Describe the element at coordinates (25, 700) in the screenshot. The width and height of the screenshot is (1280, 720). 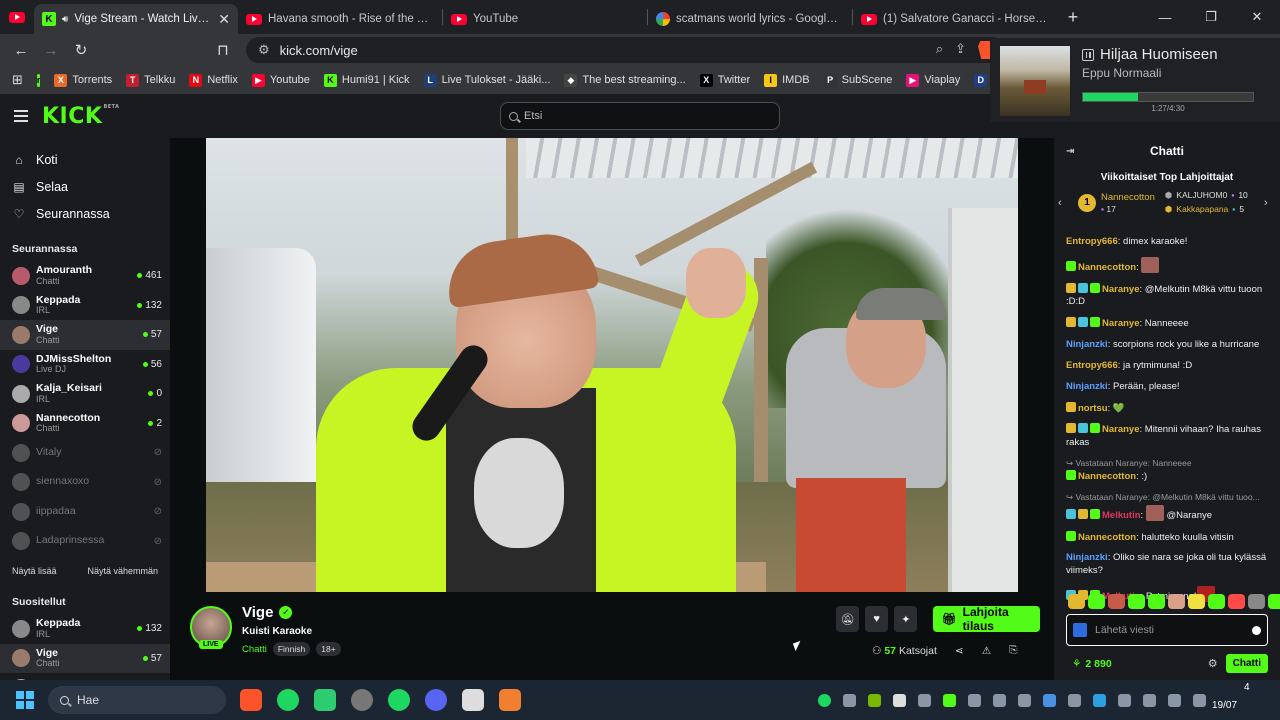
I see `windows-start-icon` at that location.